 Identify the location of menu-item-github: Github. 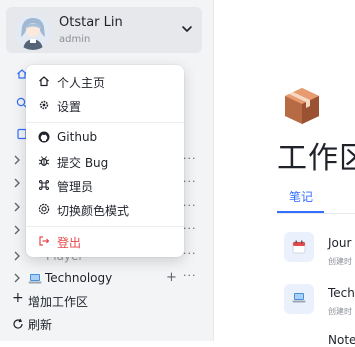
(105, 138).